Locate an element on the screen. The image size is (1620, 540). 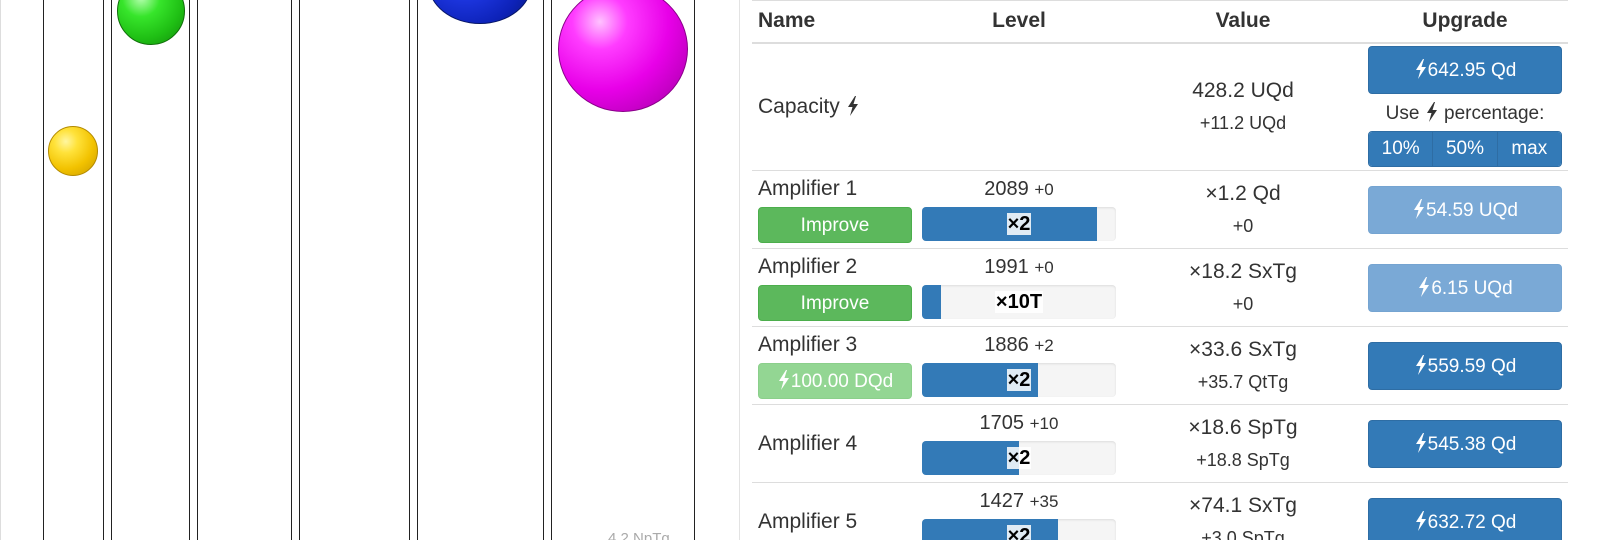
amplifier-value: ×18.2 SxTg is located at coordinates (1243, 271).